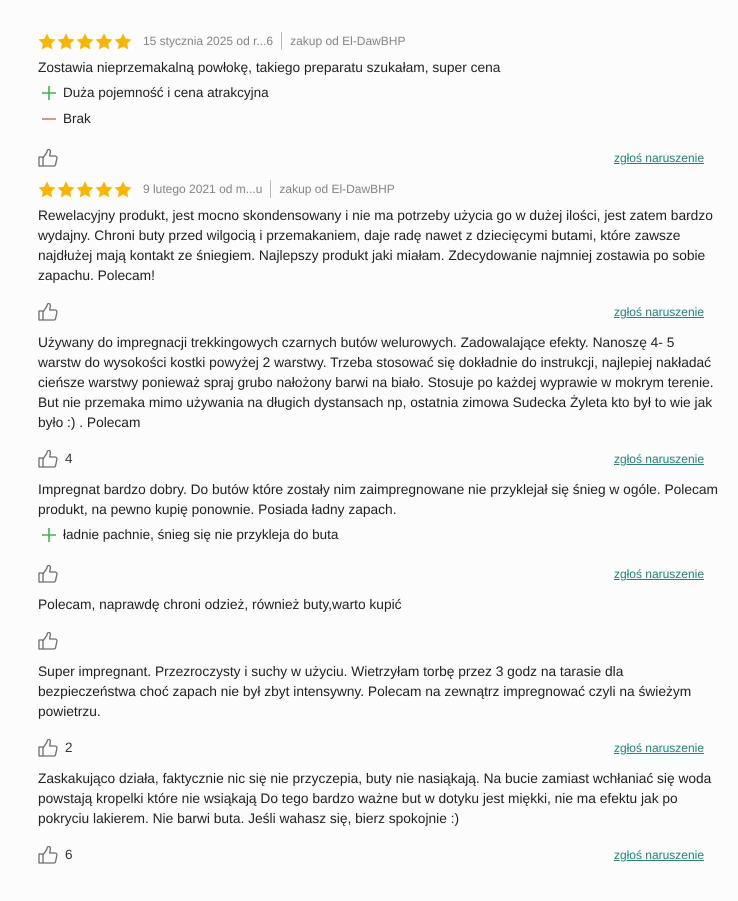  I want to click on review-text: Zaskakująco działa, faktycznie nic się nie przyczepia, buty nie nasiąkają. Na bucie zamiast wchłaniać się woda powstają kropelki które nie wsiąkają Do tego bardzo ważne but w dotyku jest miękki, nie ma efektu jak po pokryciu lakierem. Nie barwi buta. Jeśli wahasz się, bierz spokojnie :), so click(375, 799).